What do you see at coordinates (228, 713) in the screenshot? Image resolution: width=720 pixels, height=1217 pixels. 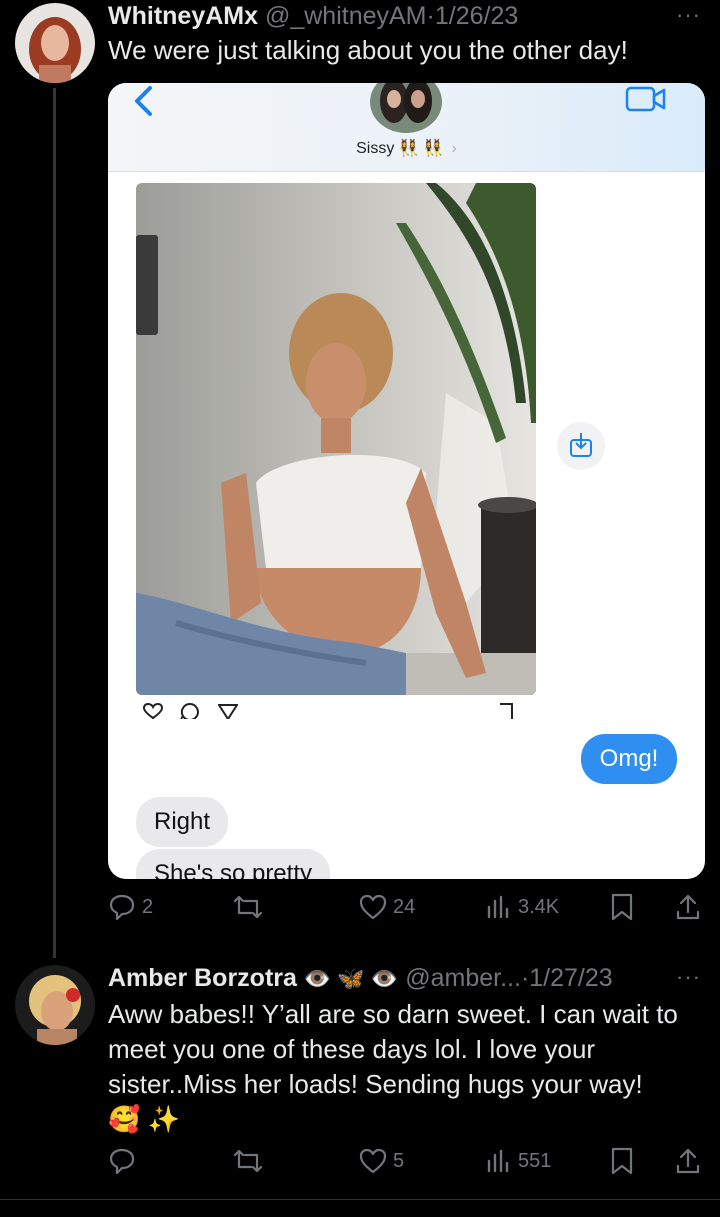 I see `send-outline-icon` at bounding box center [228, 713].